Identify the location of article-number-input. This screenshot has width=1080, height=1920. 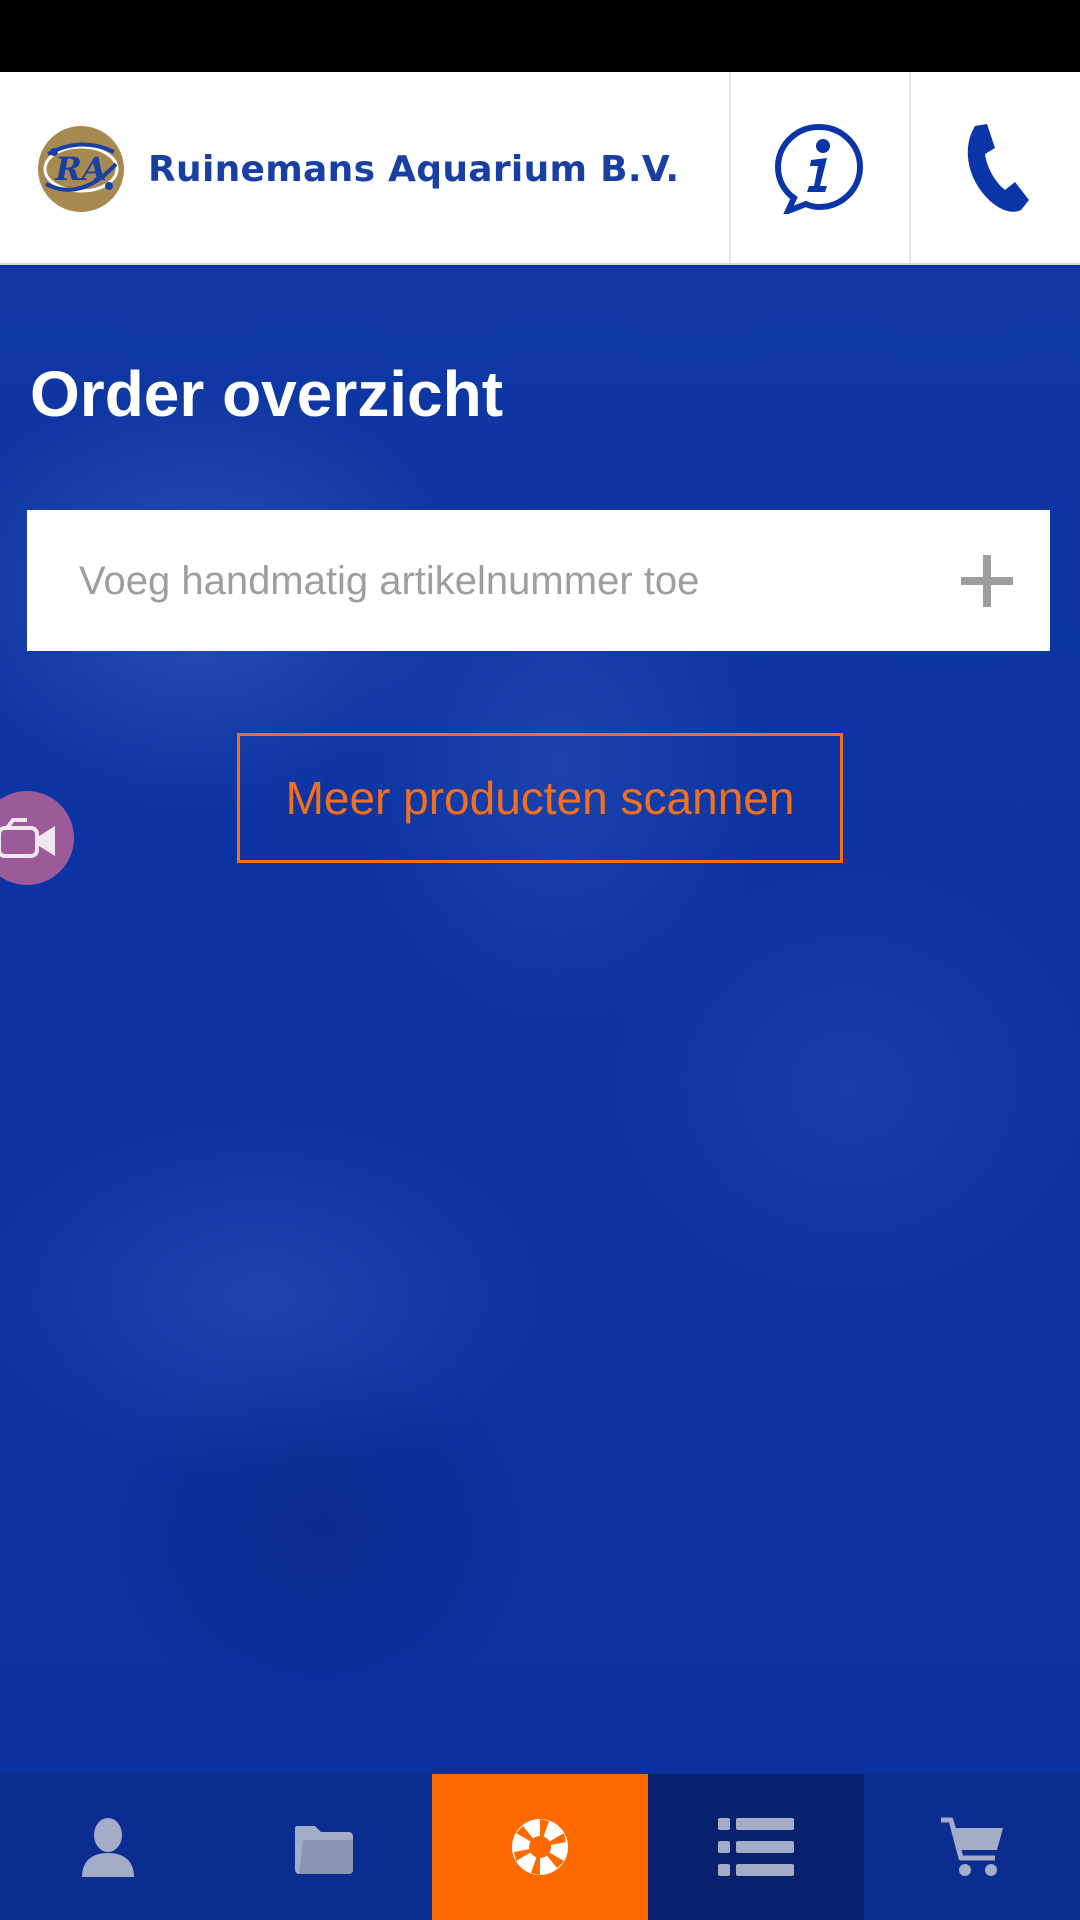
(509, 581).